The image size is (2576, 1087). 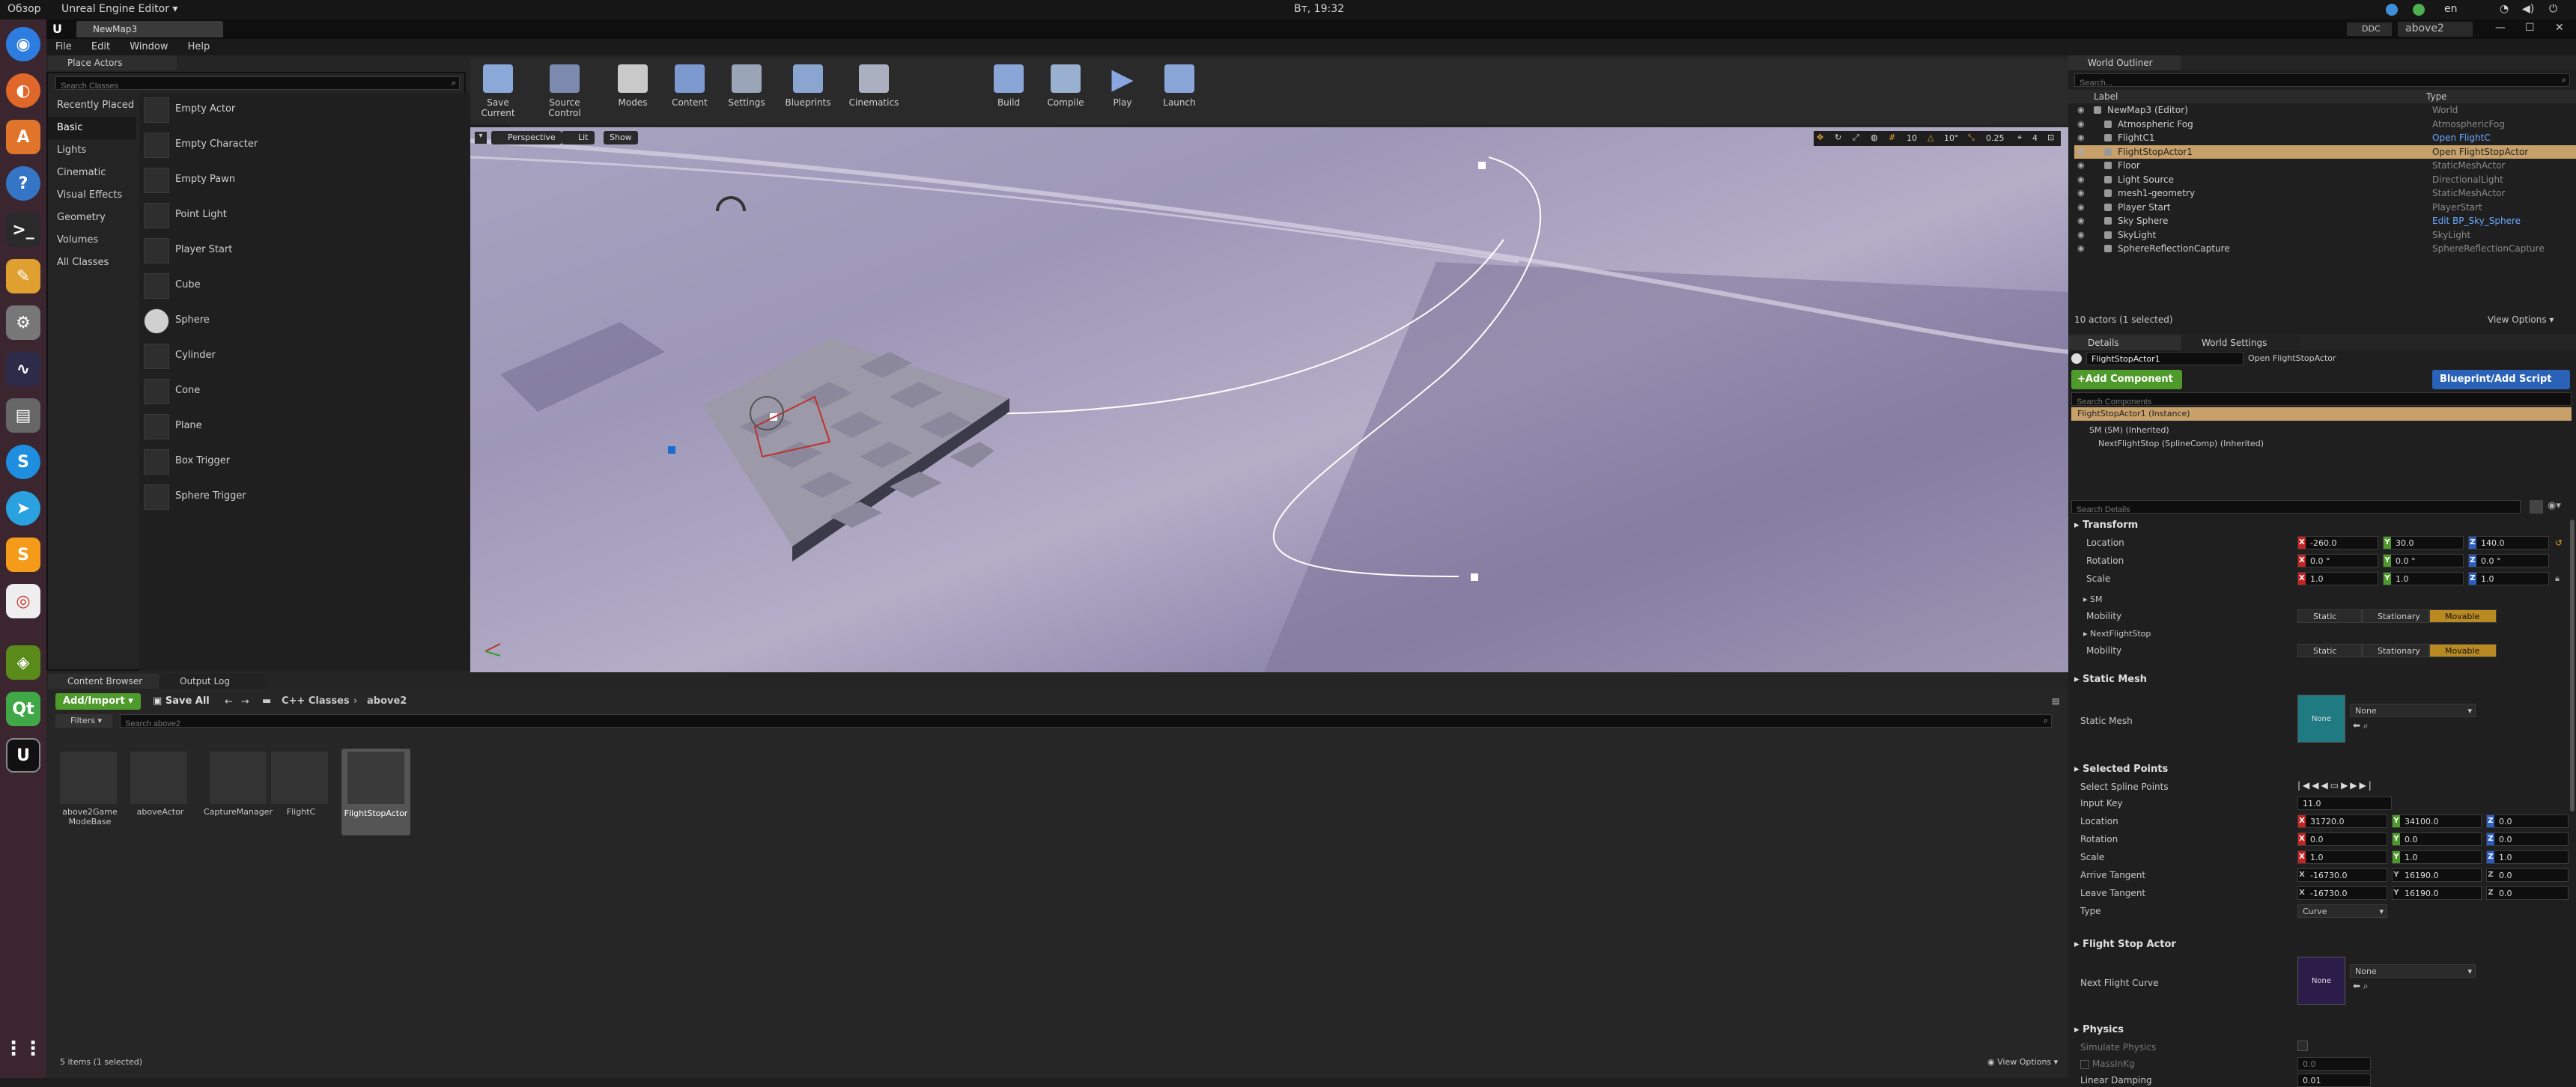 I want to click on details-search-input, so click(x=2281, y=510).